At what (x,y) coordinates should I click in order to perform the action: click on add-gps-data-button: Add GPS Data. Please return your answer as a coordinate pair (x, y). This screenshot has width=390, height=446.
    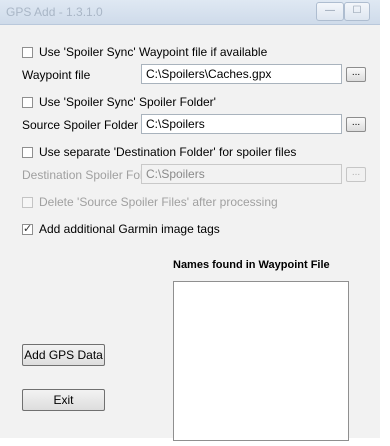
    Looking at the image, I should click on (63, 355).